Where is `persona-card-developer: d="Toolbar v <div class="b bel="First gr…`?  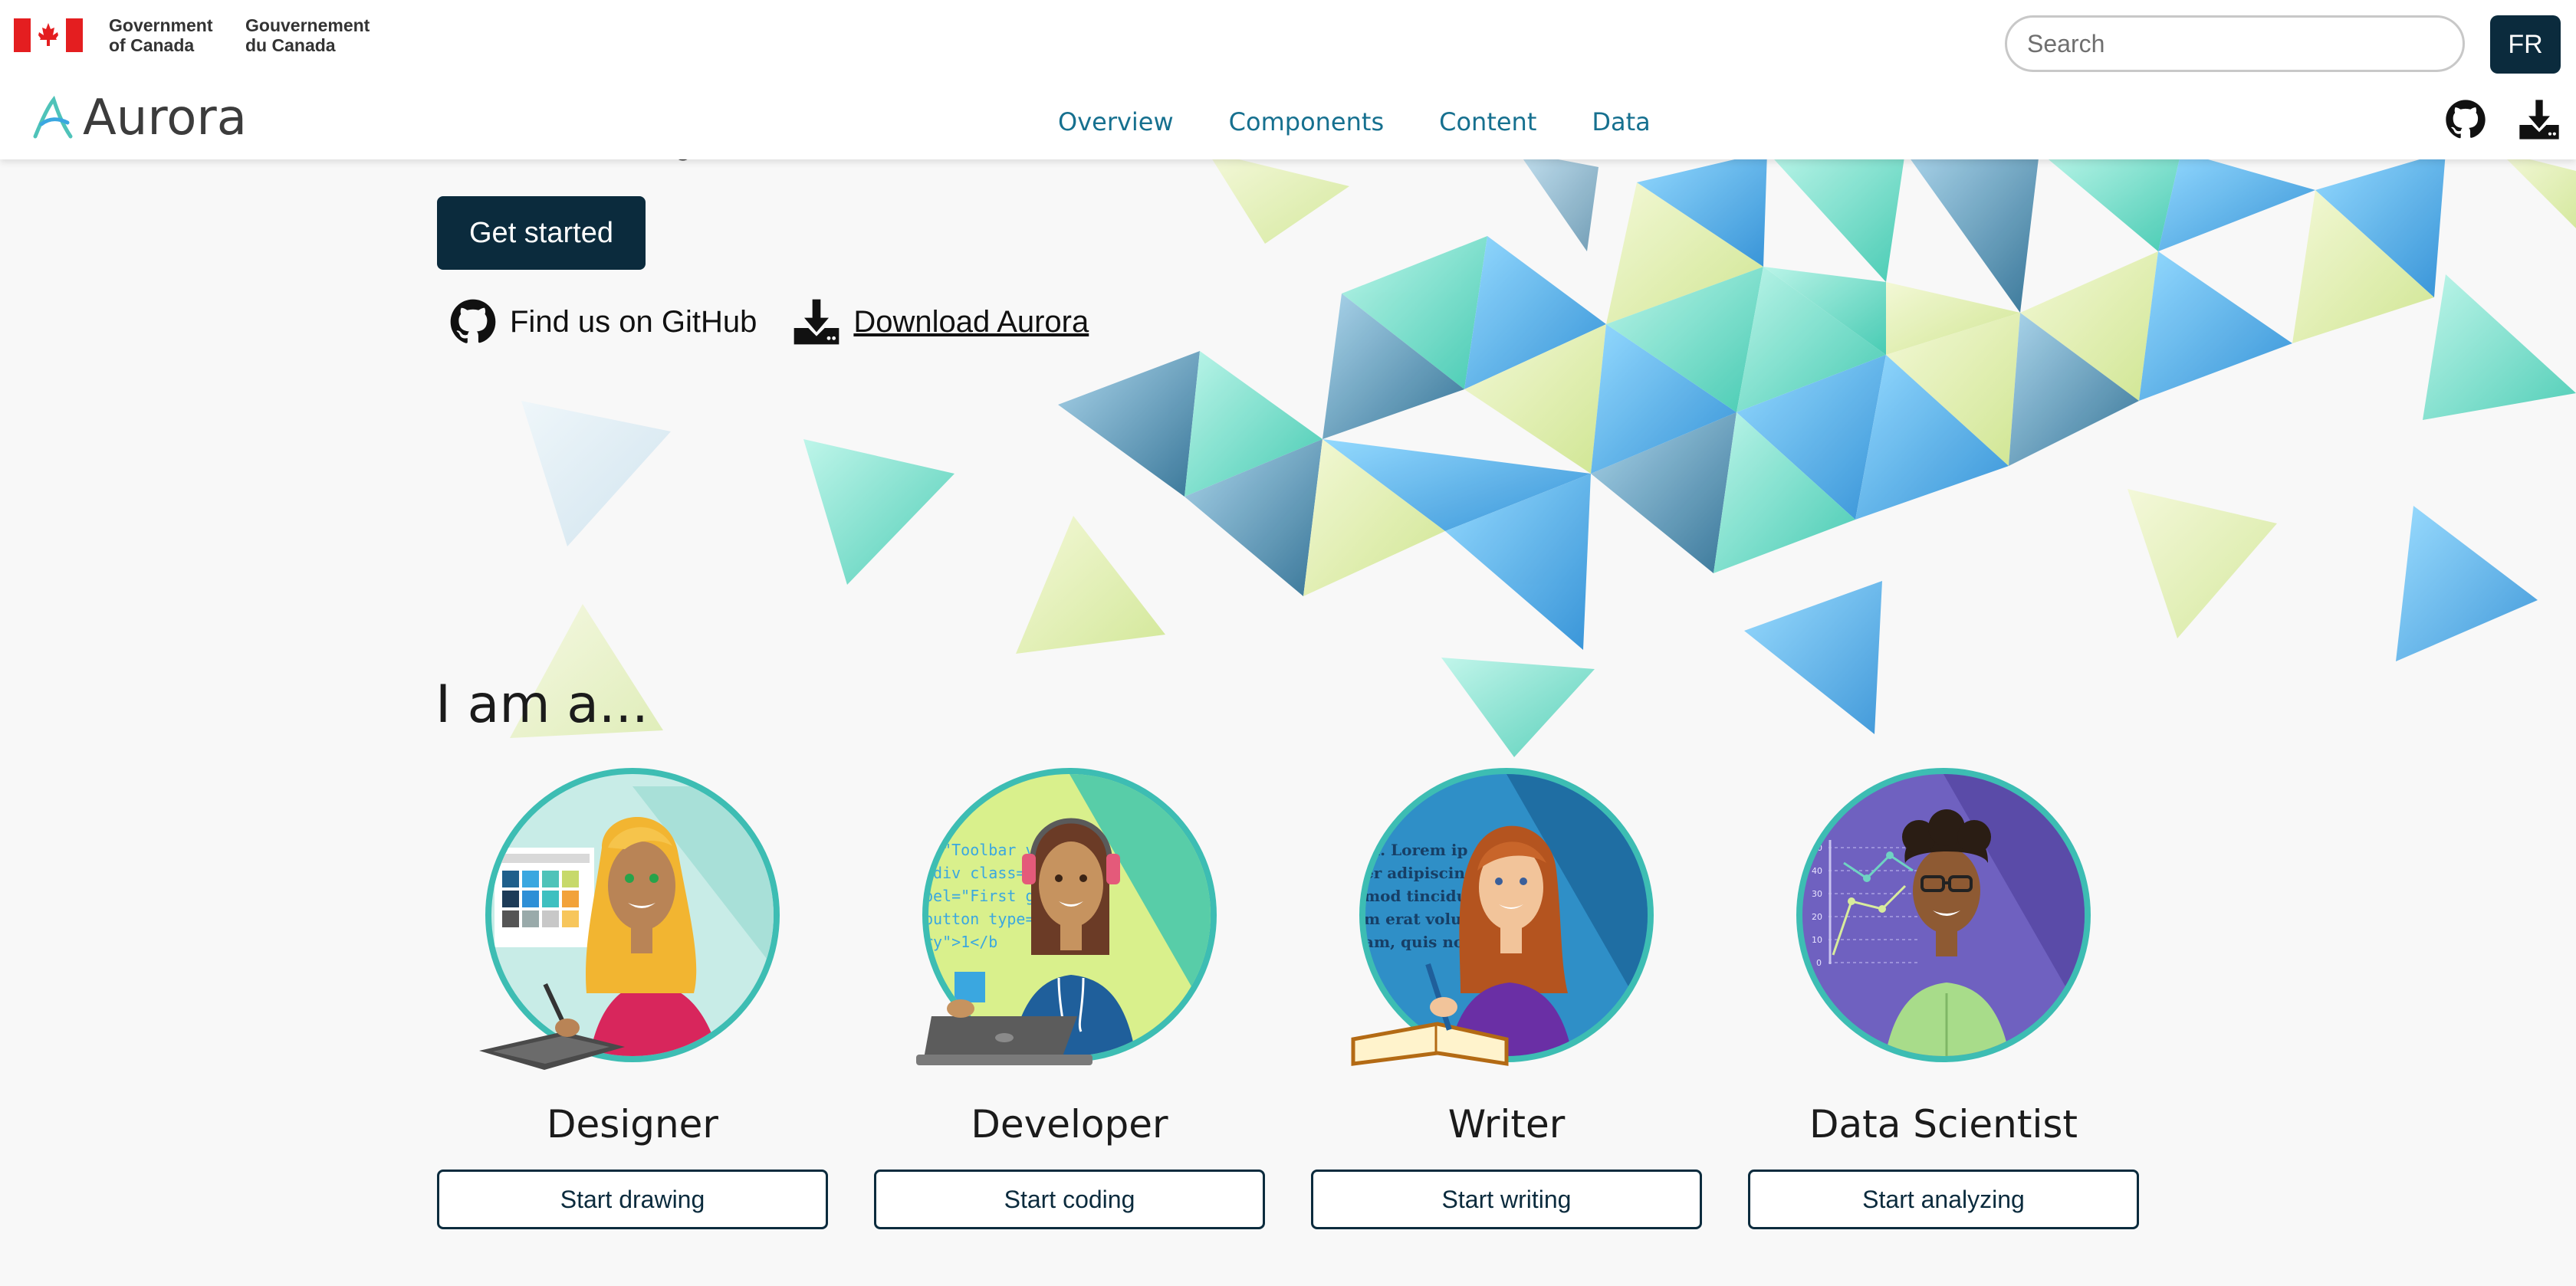 persona-card-developer: d="Toolbar v <div class="b bel="First gr… is located at coordinates (1069, 996).